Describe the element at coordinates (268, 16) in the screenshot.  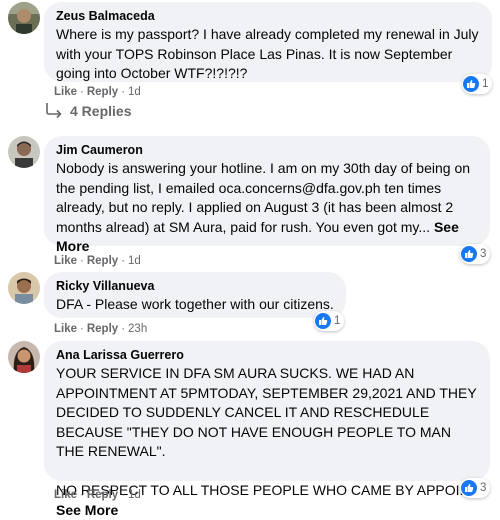
I see `commenter-name: Zeus Balmaceda` at that location.